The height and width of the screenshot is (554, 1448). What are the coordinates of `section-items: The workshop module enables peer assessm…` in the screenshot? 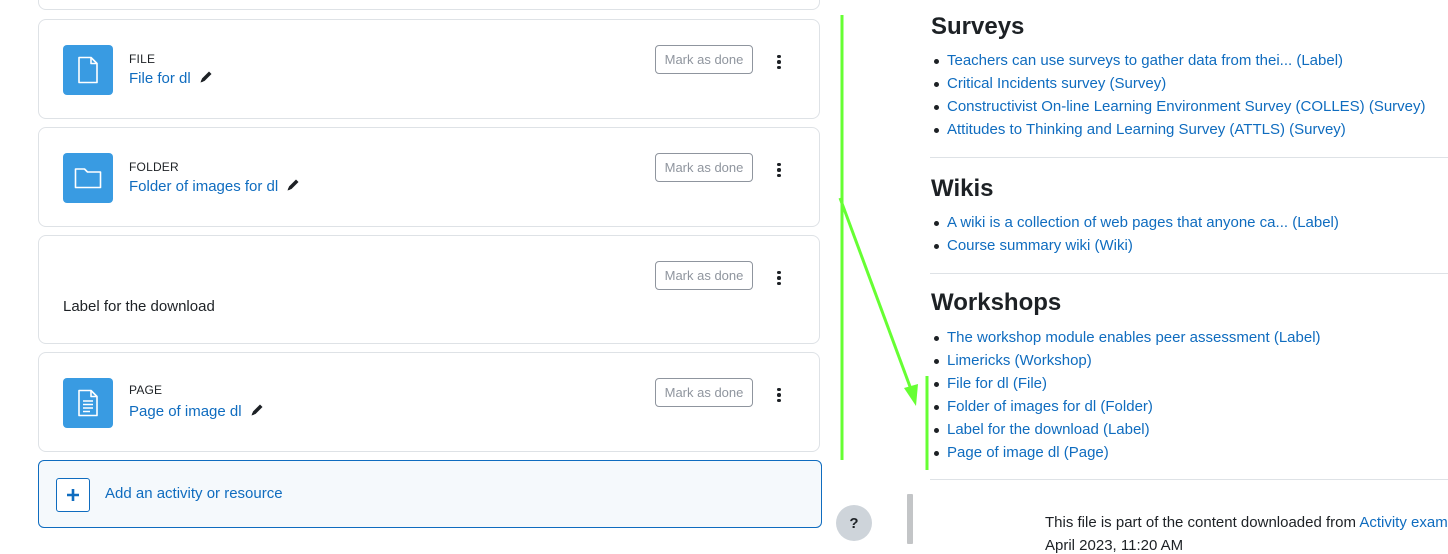 It's located at (1125, 395).